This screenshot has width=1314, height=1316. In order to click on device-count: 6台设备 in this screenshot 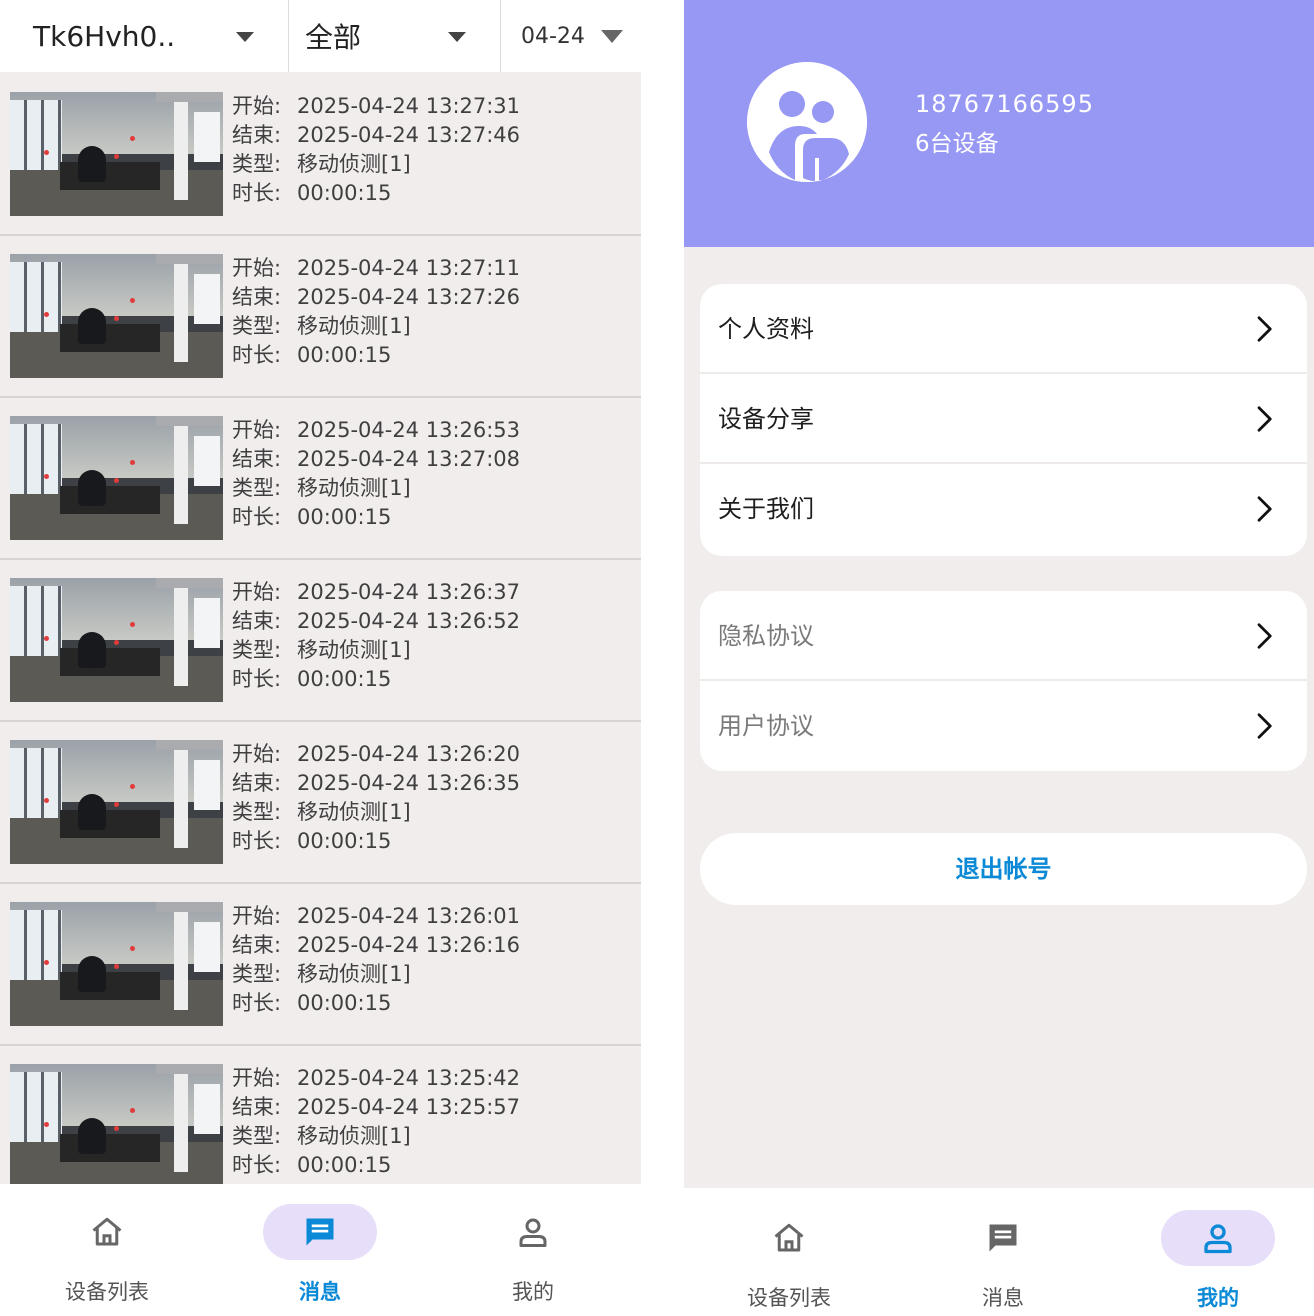, I will do `click(957, 144)`.